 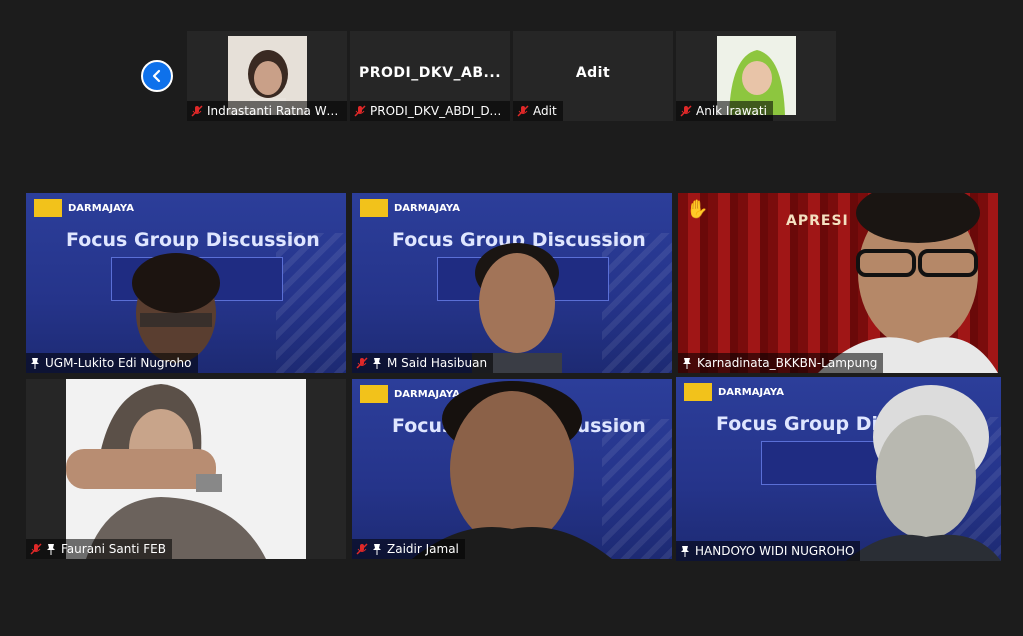 I want to click on participant-name-label: M Said Hasibuan, so click(x=423, y=363).